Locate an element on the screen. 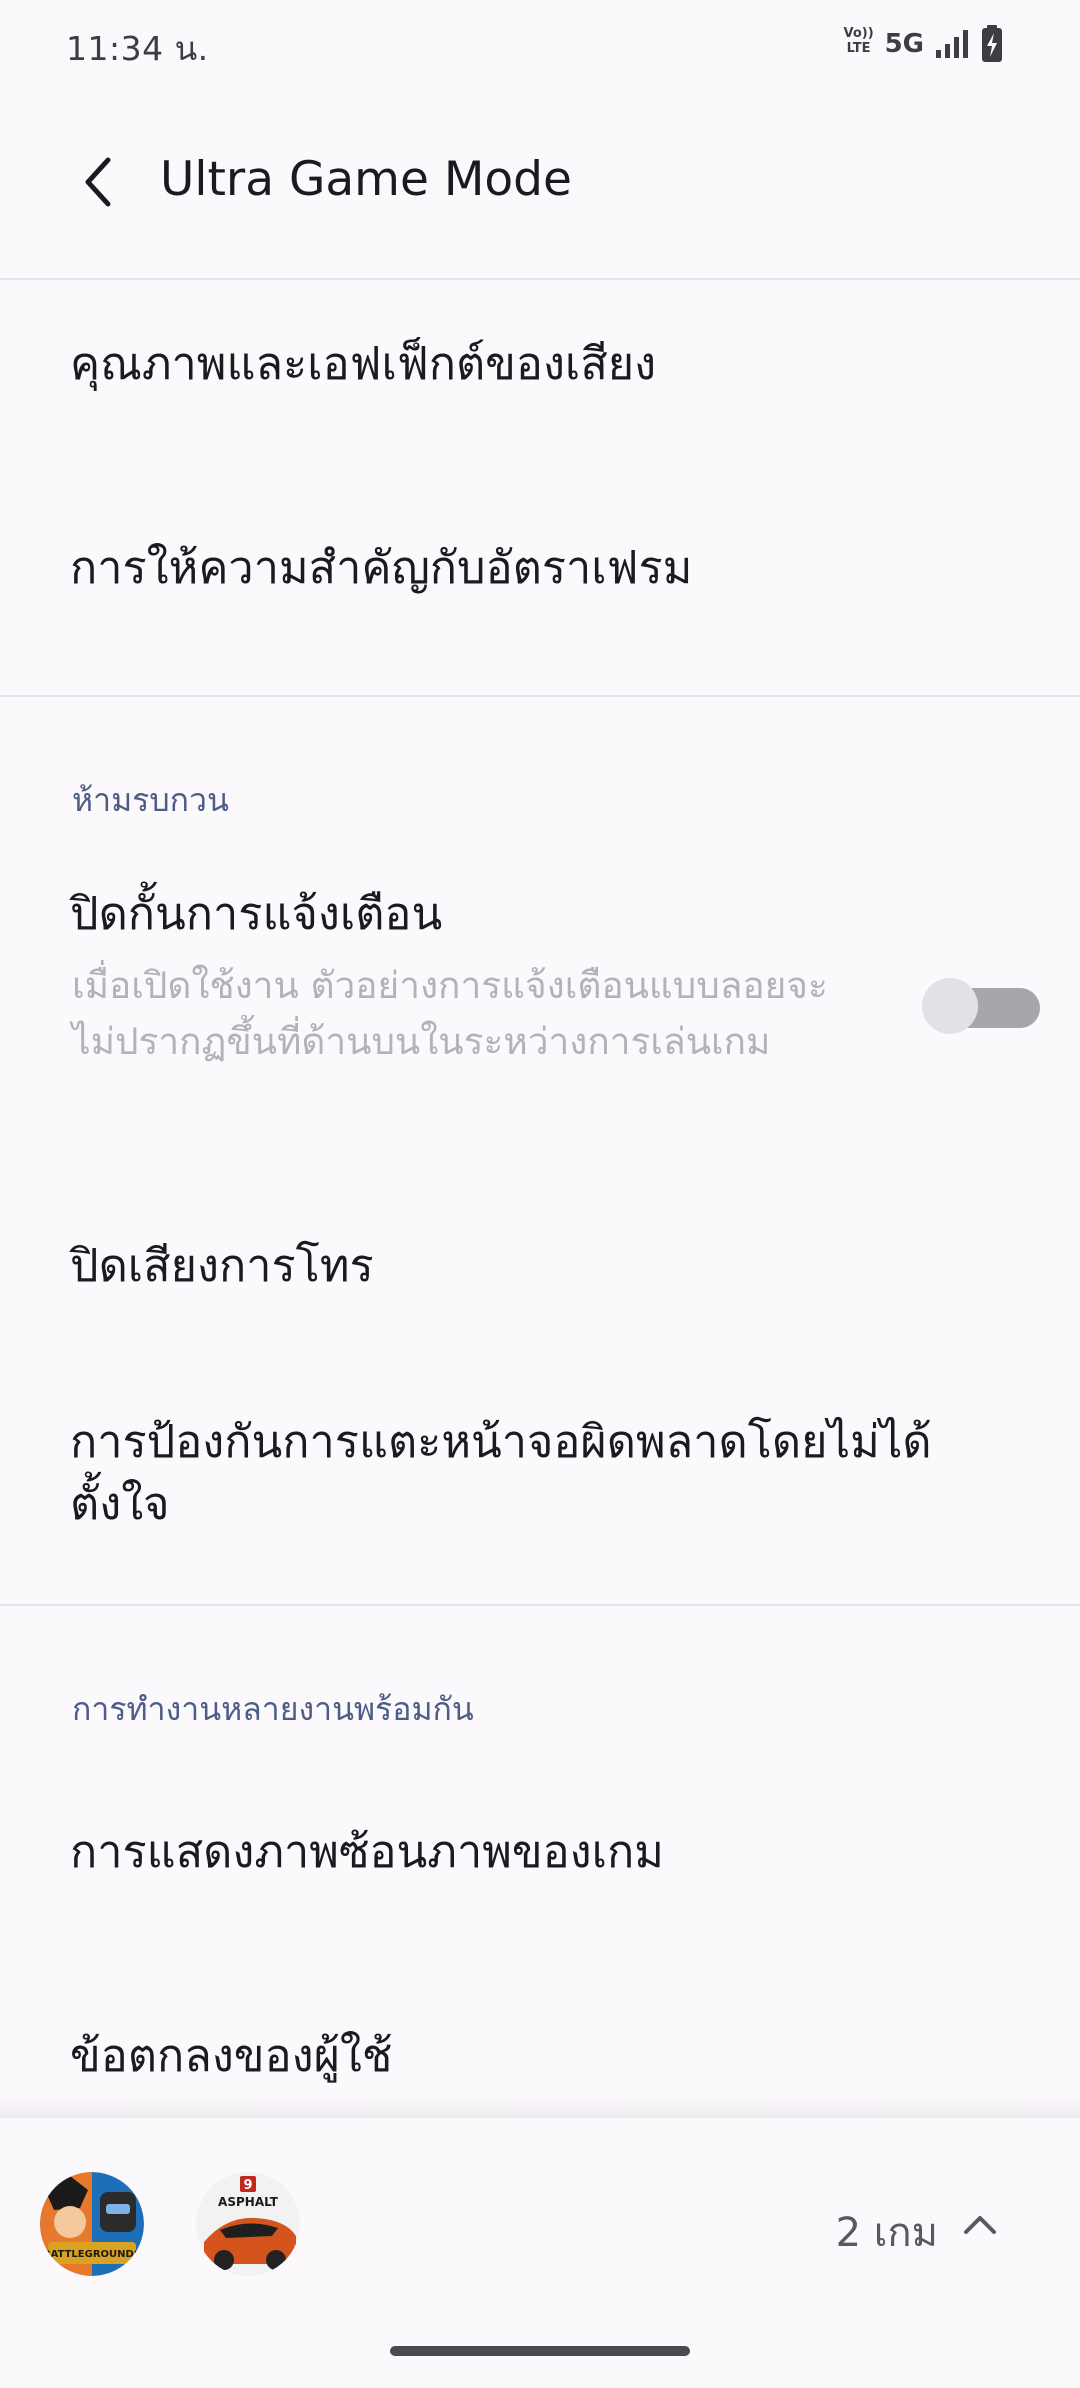 The height and width of the screenshot is (2388, 1080). page-title: Ultra Game Mode is located at coordinates (366, 179).